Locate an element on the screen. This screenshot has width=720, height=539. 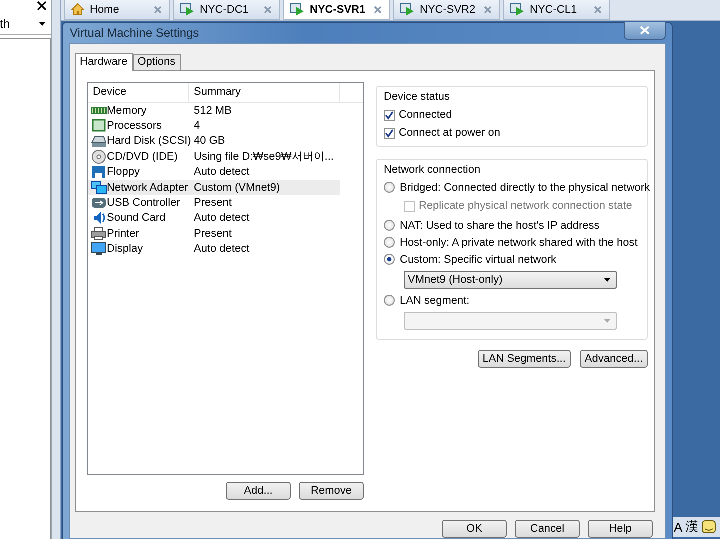
device-row: Sound Card Auto detect is located at coordinates (214, 218).